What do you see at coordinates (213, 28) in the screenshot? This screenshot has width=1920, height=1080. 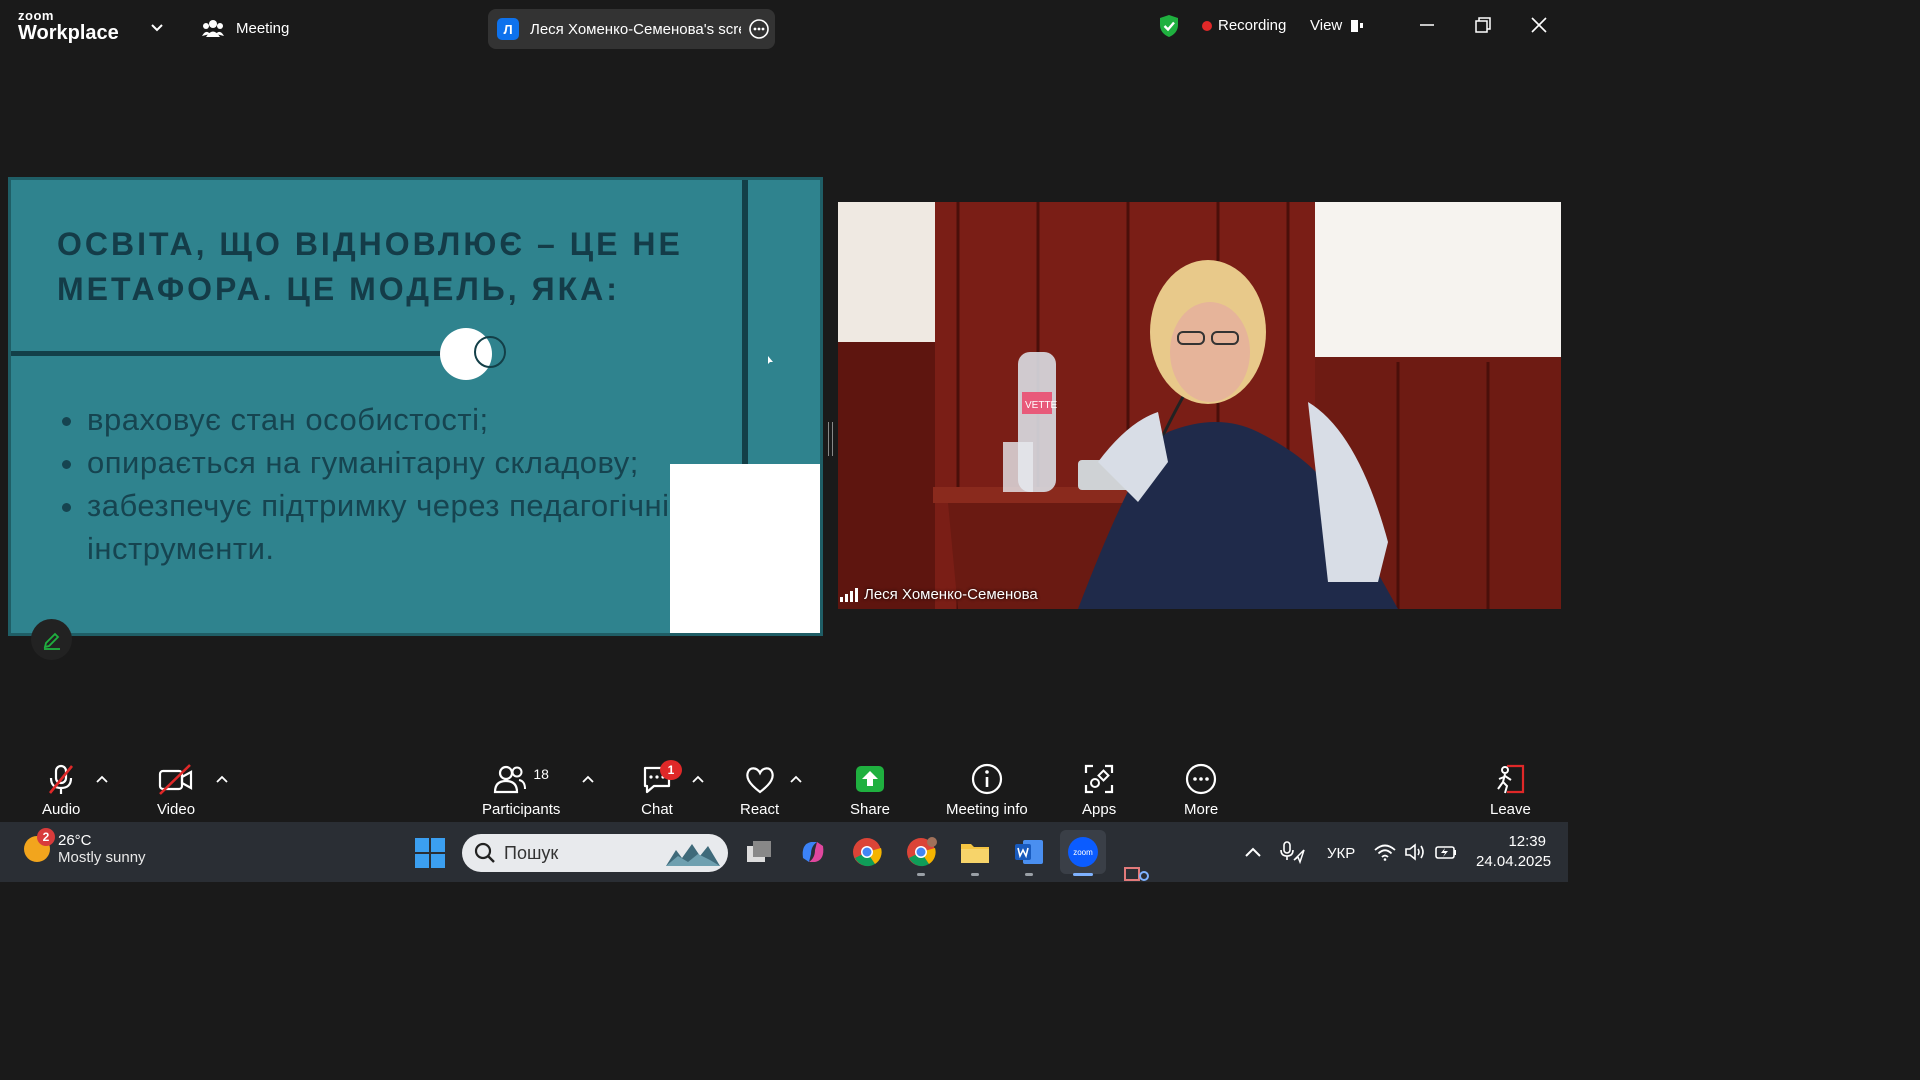 I see `people-icon` at bounding box center [213, 28].